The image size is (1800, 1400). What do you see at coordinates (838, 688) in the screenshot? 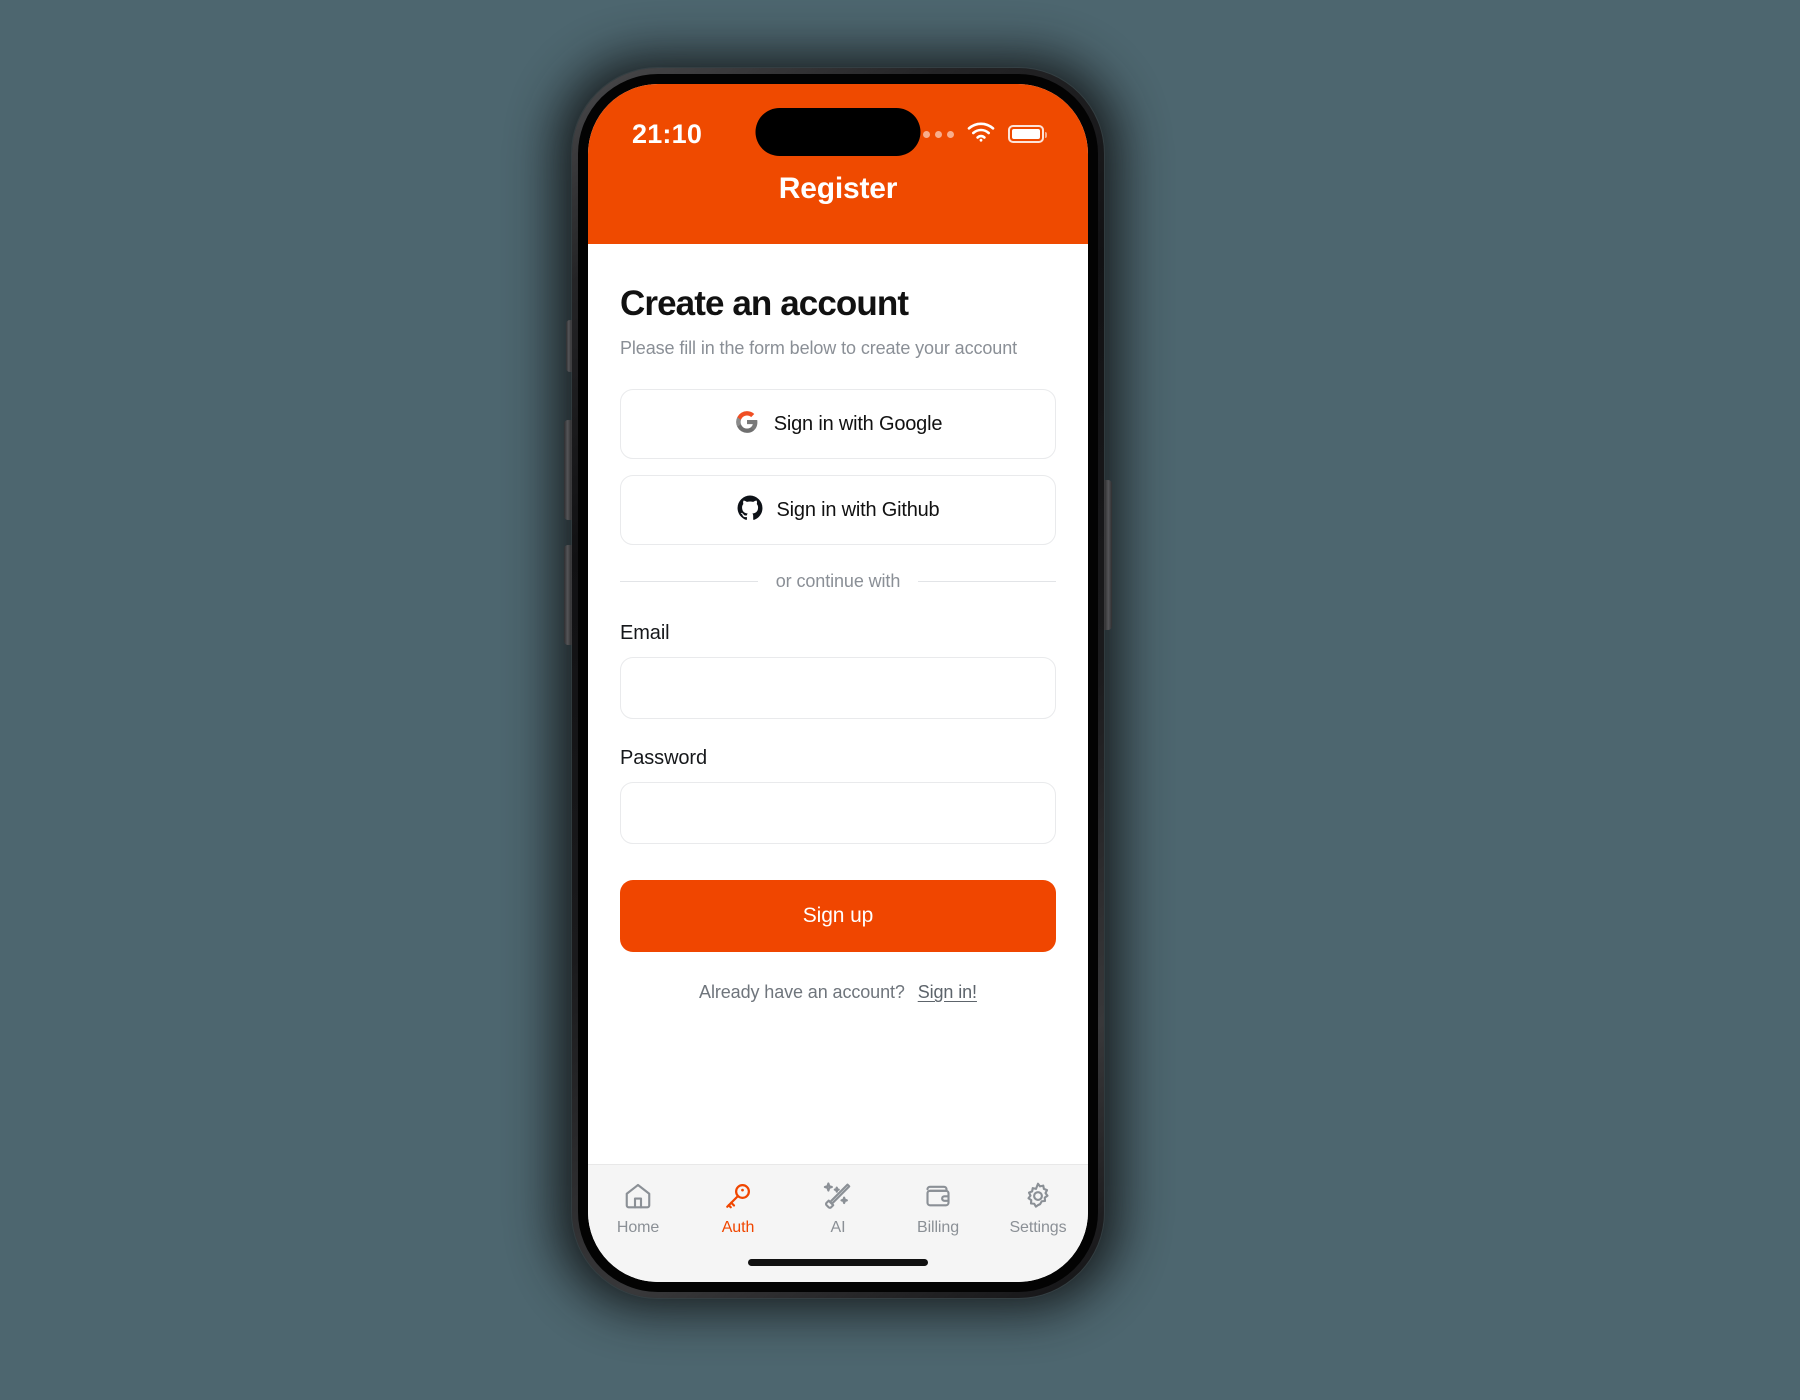
I see `email-input` at bounding box center [838, 688].